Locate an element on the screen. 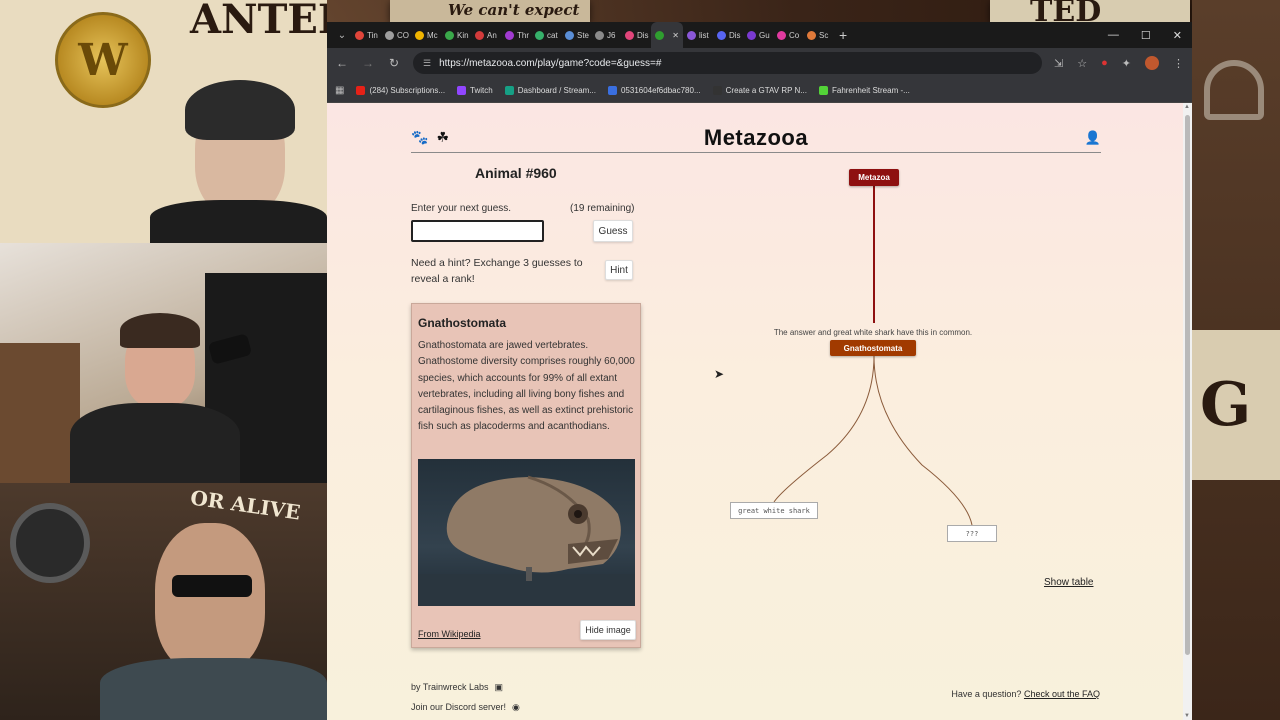  tab-label: Tin is located at coordinates (372, 35).